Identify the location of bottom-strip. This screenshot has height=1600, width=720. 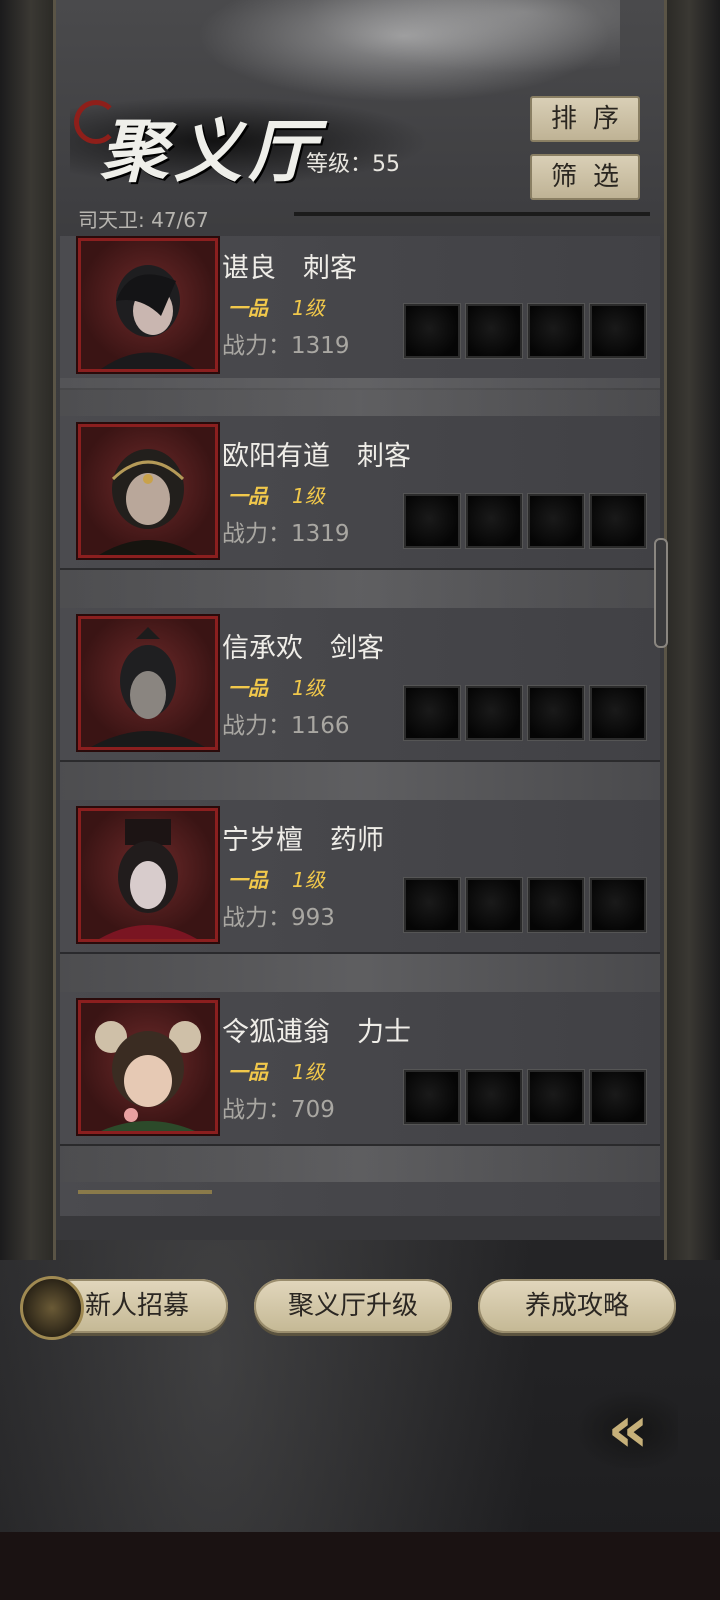
(360, 1566).